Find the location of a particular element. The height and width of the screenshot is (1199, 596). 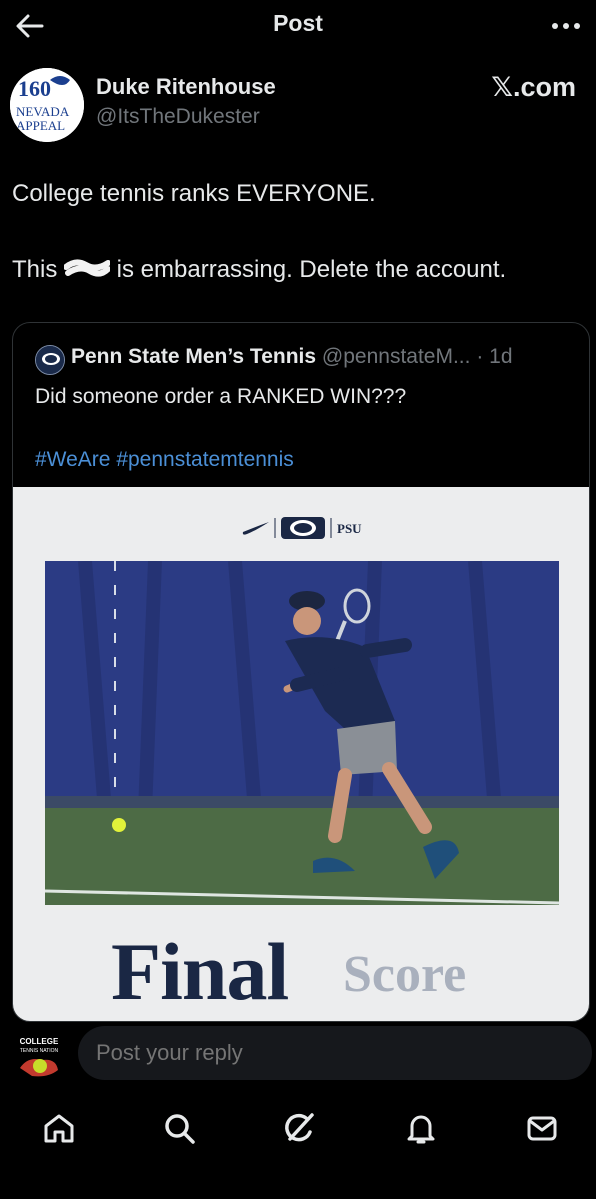

avatar-logo-word-1: NEVADA is located at coordinates (43, 111).